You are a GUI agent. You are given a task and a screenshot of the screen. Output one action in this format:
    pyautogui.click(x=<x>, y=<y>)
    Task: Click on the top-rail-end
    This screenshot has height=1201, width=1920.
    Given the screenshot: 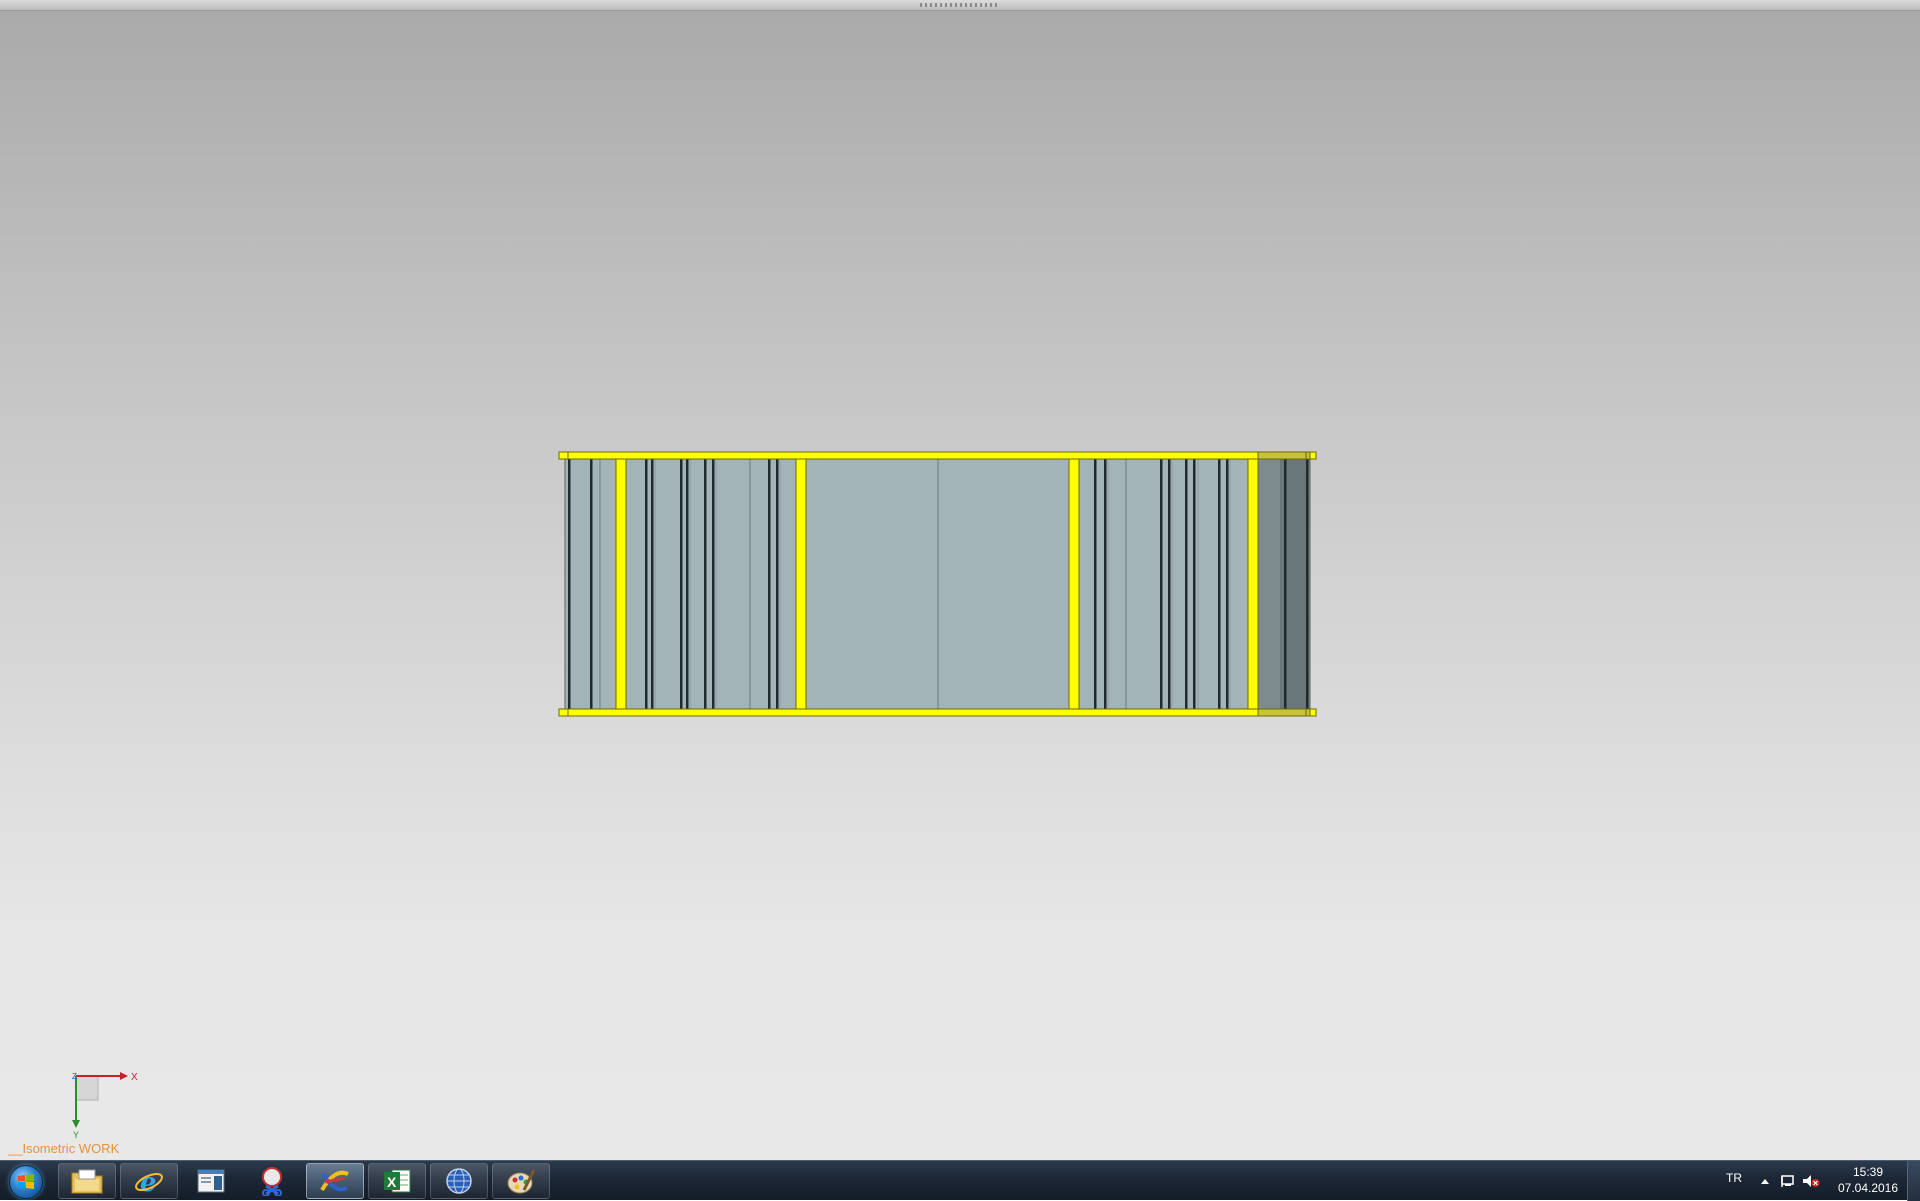 What is the action you would take?
    pyautogui.click(x=1284, y=455)
    